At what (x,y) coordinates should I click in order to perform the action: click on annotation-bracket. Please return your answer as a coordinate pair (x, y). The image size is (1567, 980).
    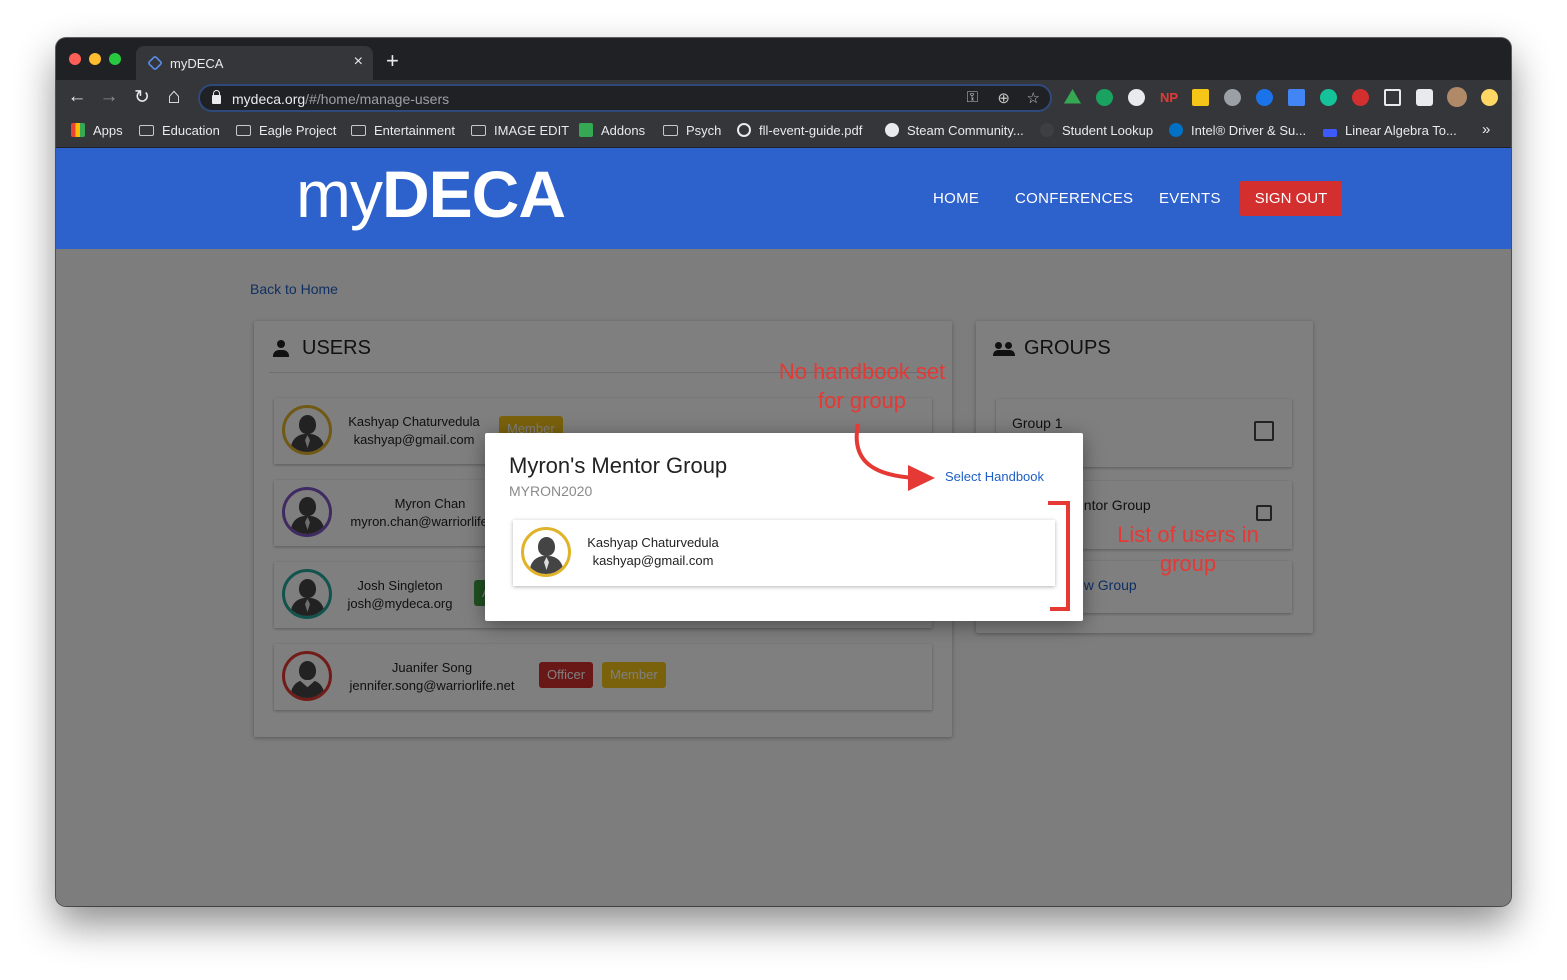
    Looking at the image, I should click on (1059, 556).